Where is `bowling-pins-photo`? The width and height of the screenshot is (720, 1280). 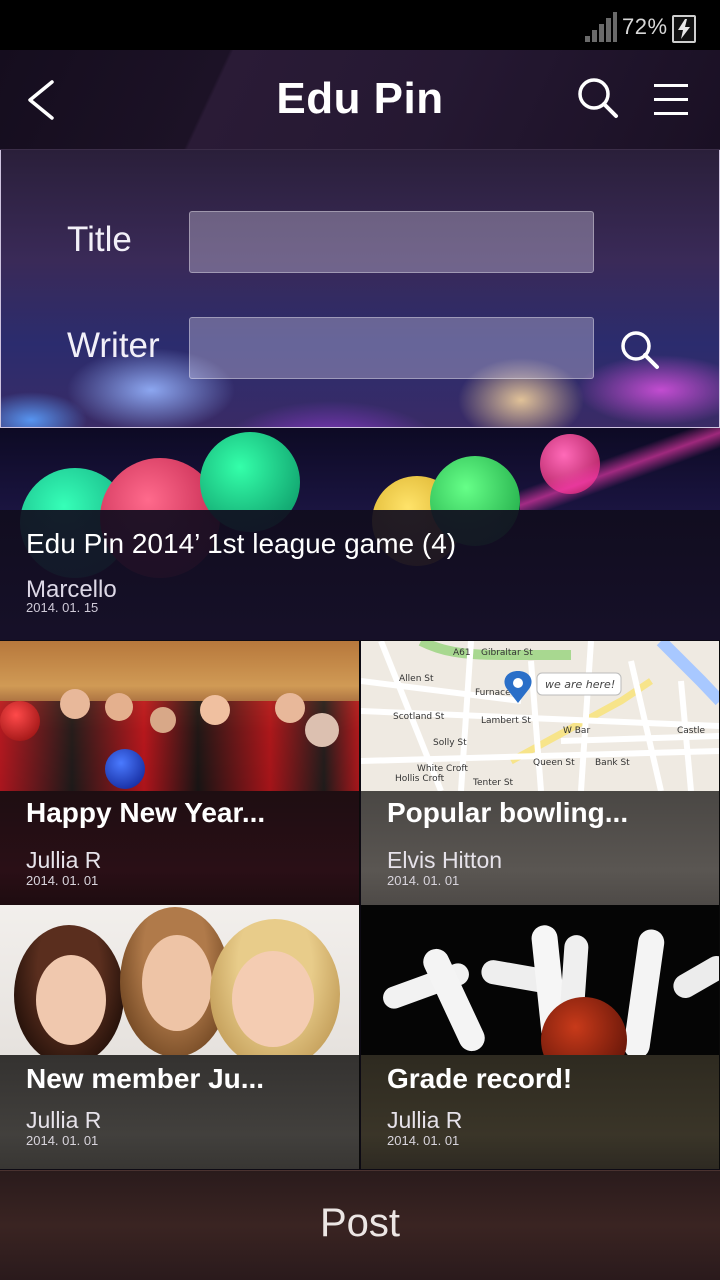
bowling-pins-photo is located at coordinates (540, 980).